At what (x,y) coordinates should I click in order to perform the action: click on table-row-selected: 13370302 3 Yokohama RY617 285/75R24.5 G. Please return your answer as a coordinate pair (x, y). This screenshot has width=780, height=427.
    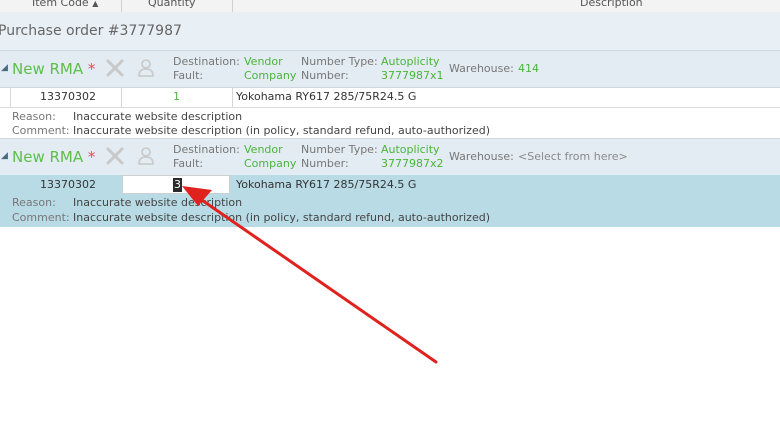
    Looking at the image, I should click on (390, 185).